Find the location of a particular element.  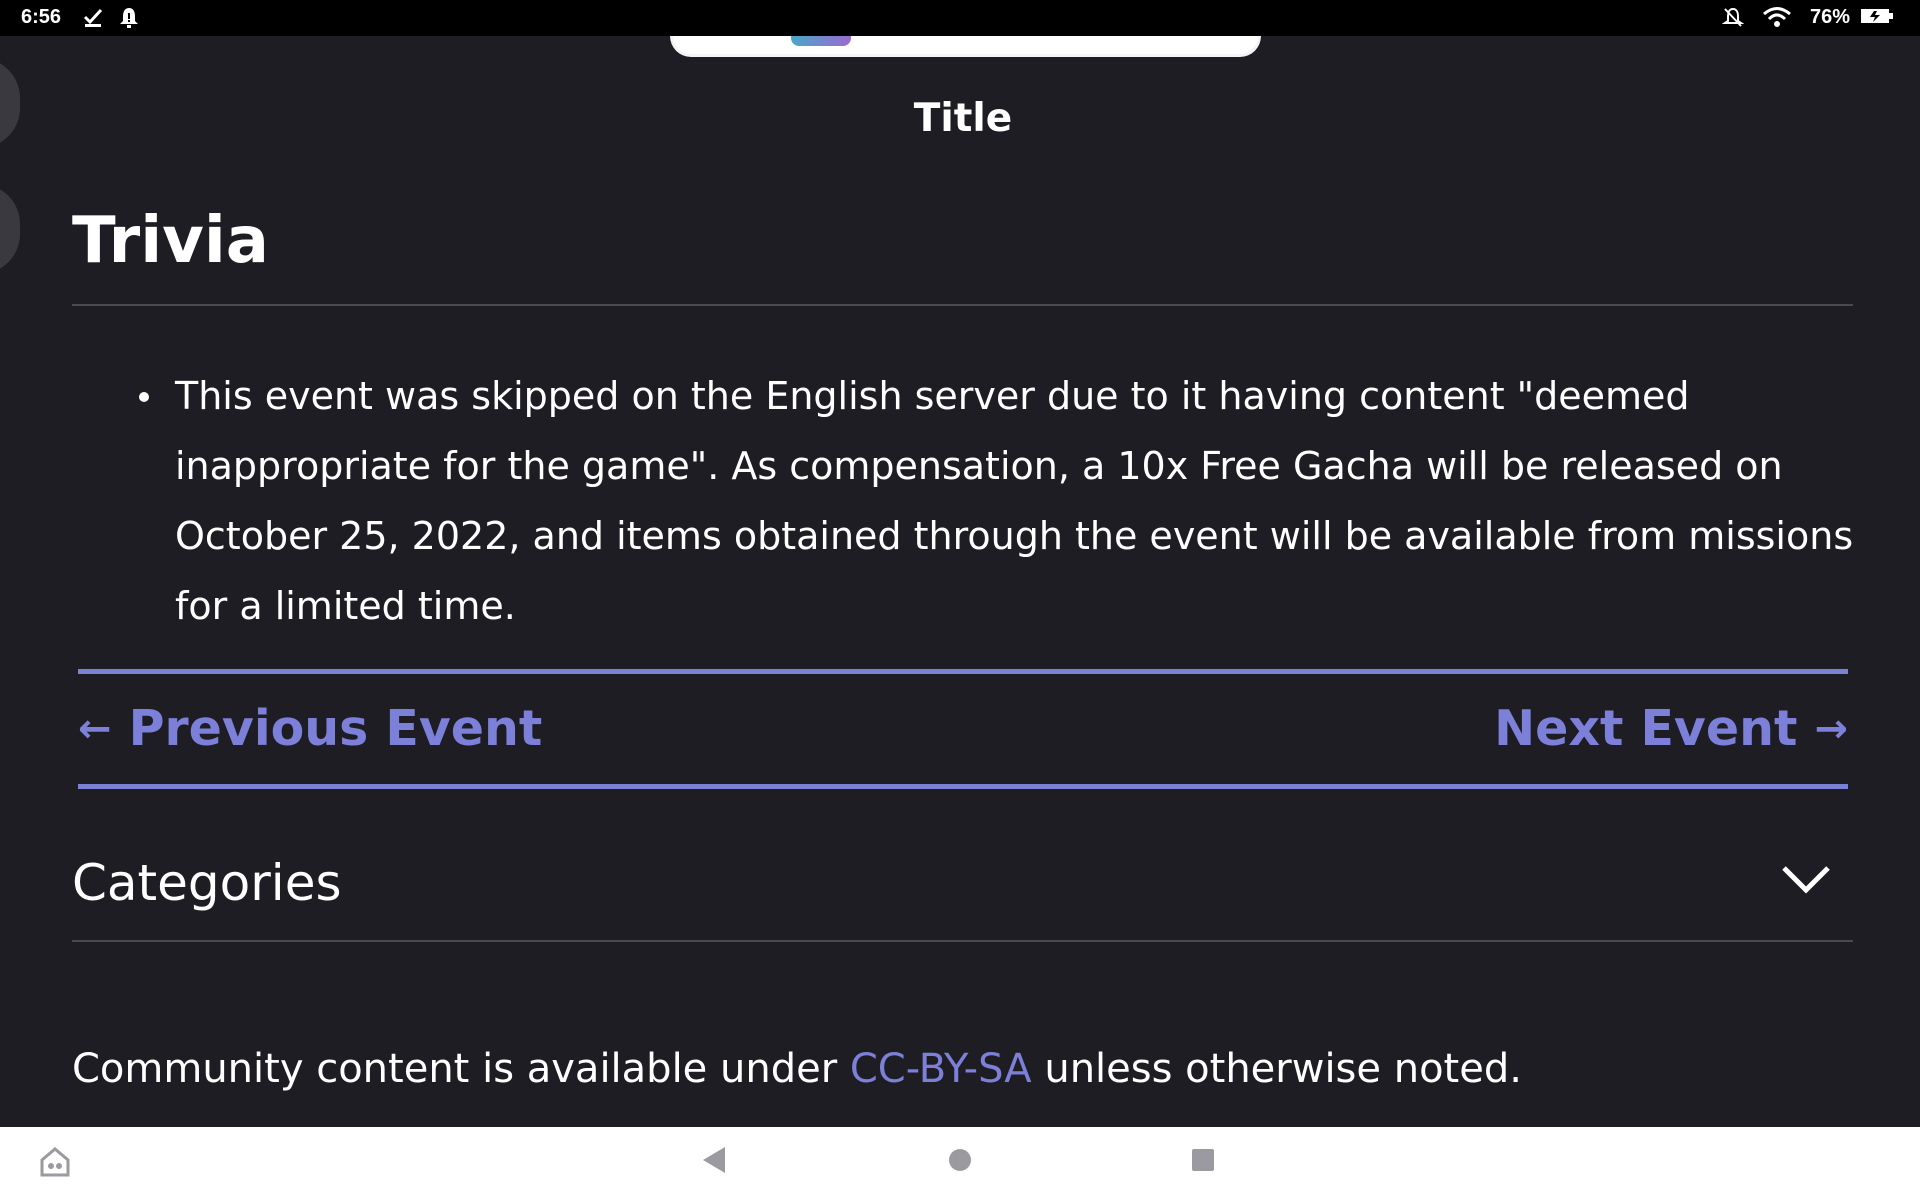

mute-bell-icon is located at coordinates (1733, 20).